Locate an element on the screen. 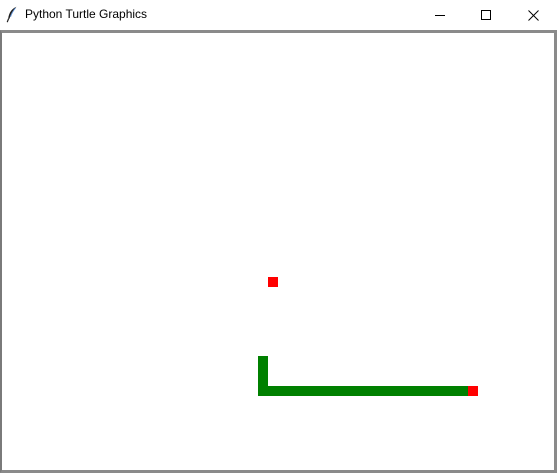 The height and width of the screenshot is (473, 557). close-button is located at coordinates (533, 15).